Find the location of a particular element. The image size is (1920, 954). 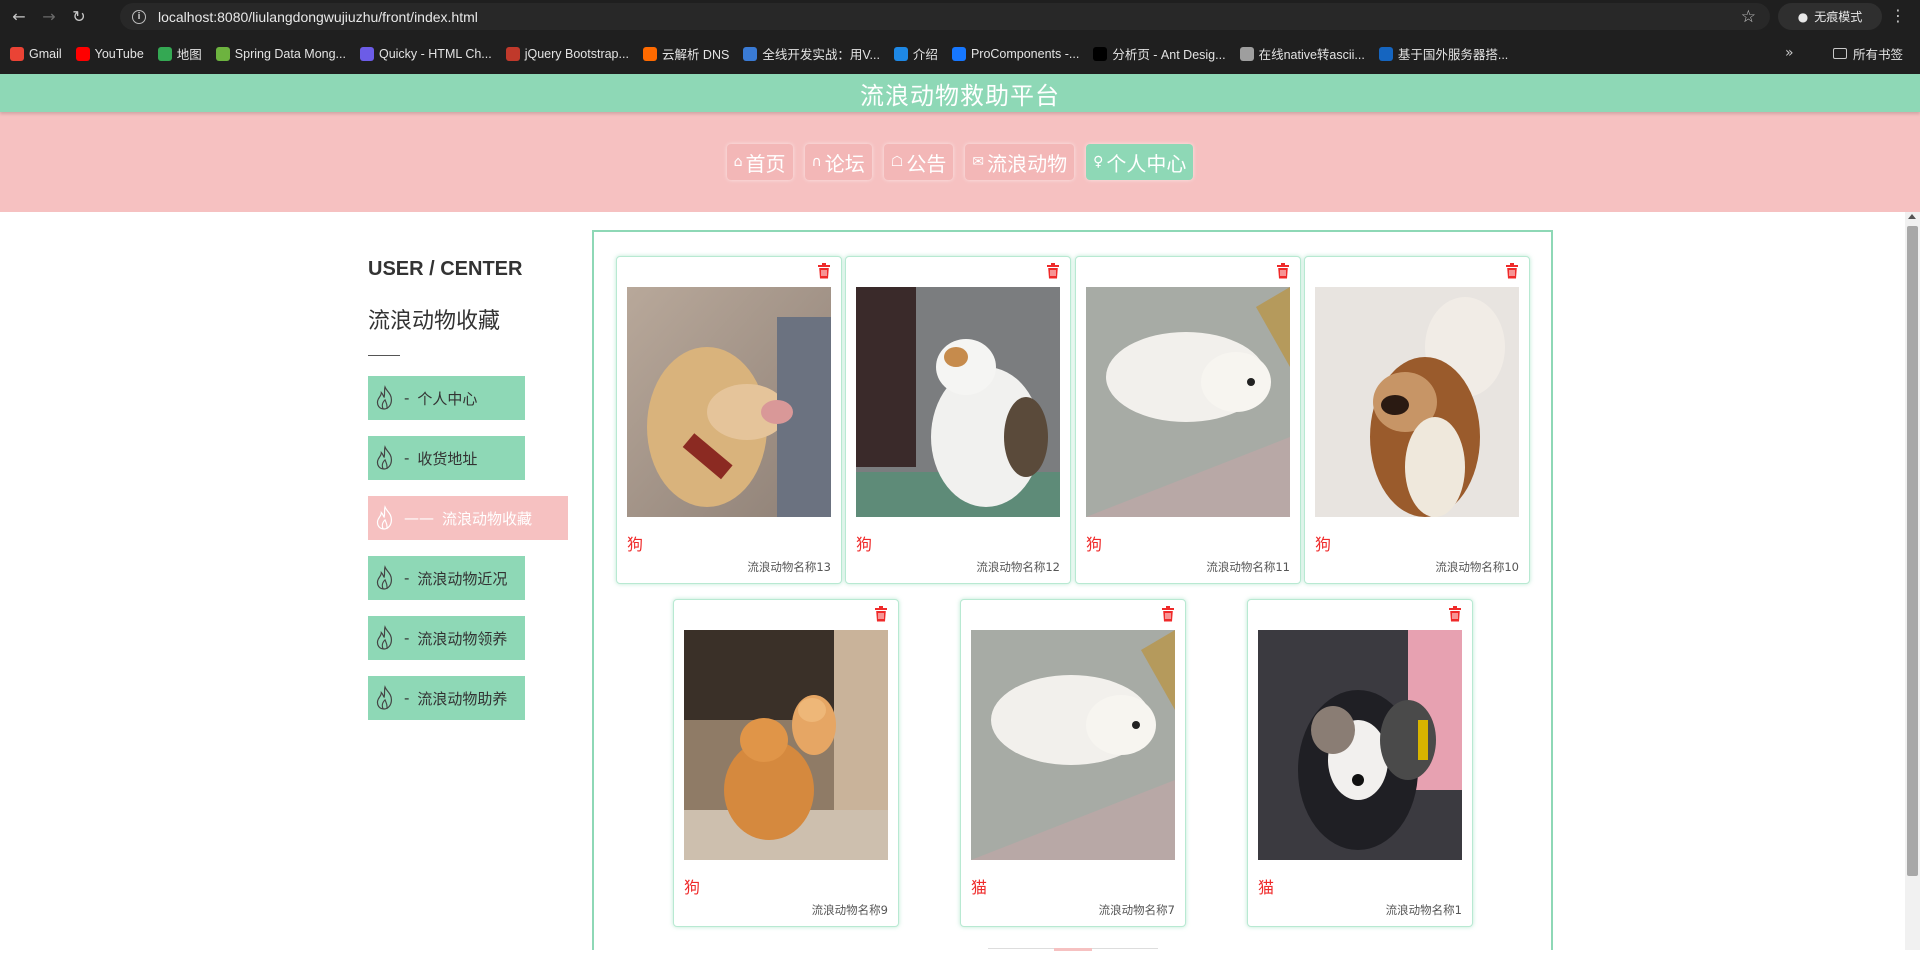

forward-icon: → is located at coordinates (49, 17).